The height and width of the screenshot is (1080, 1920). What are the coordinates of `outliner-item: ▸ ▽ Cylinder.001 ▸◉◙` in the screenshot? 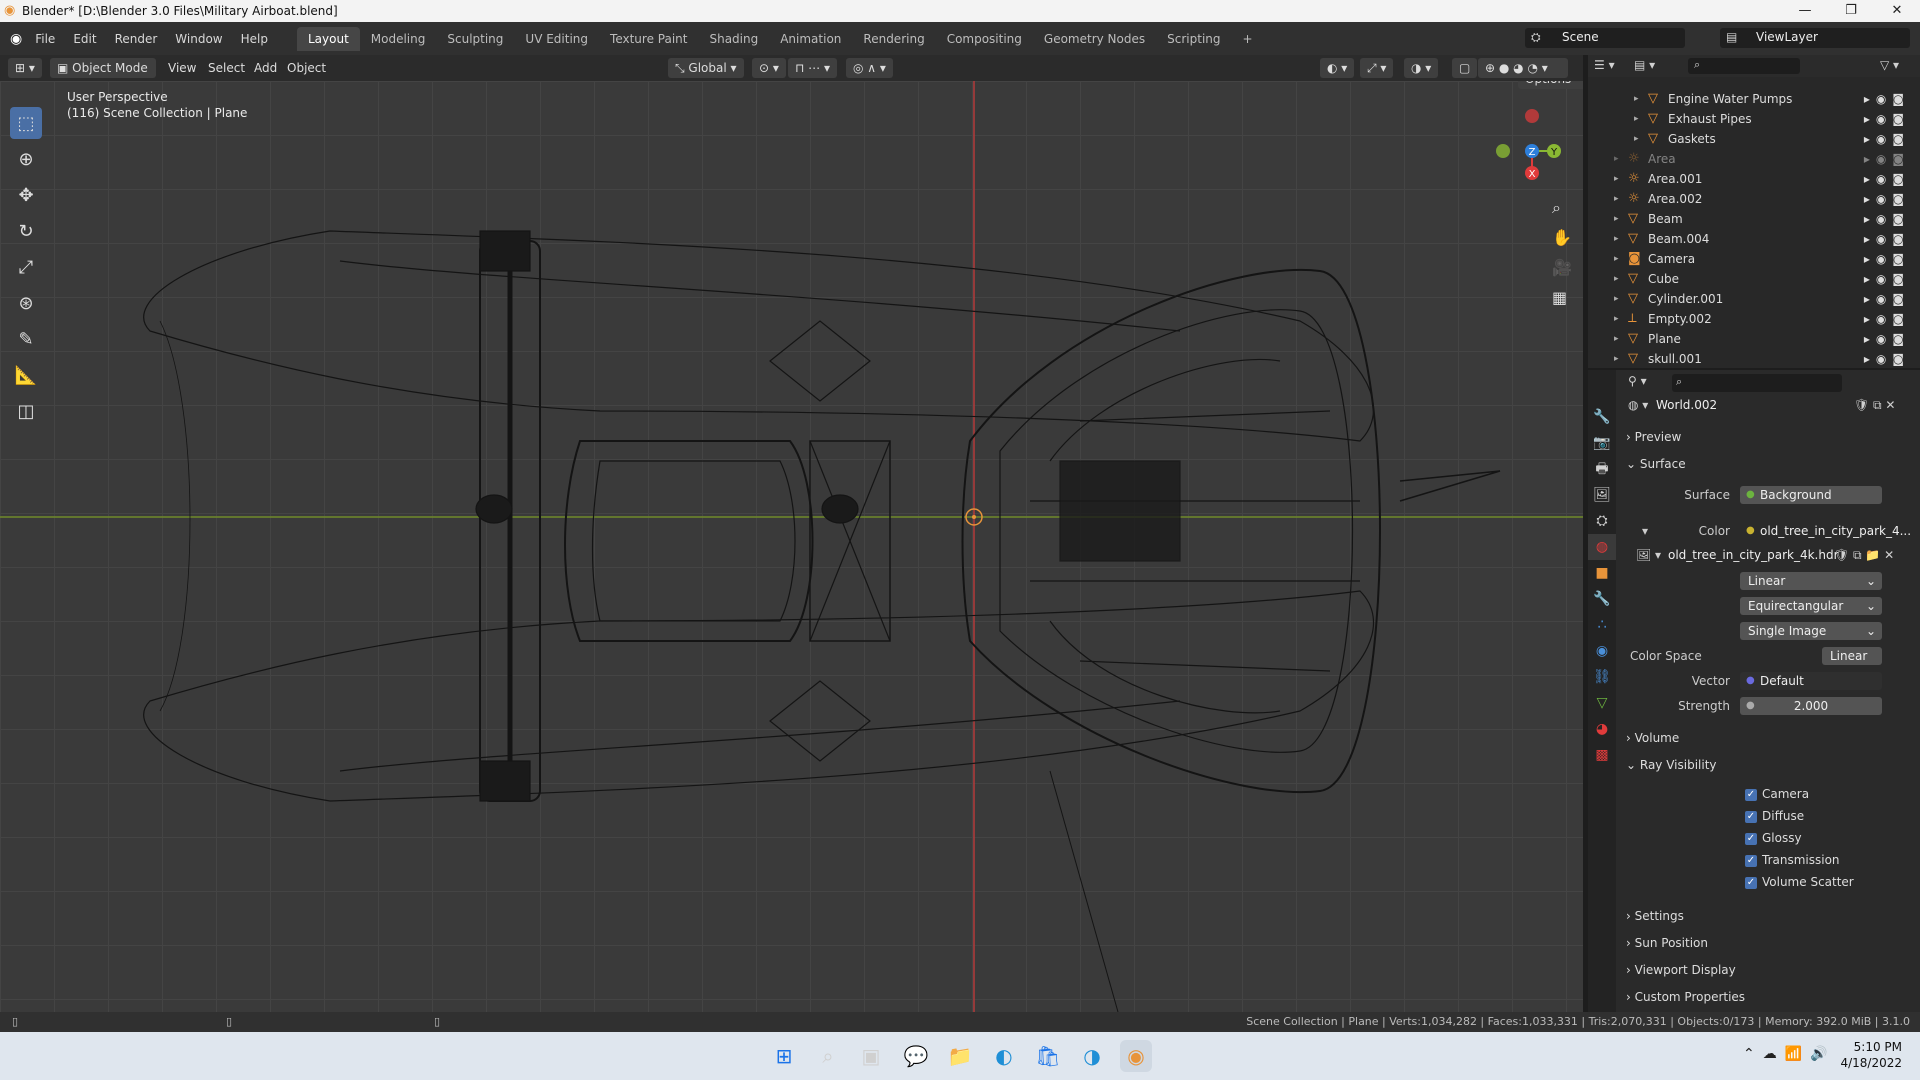 It's located at (1754, 299).